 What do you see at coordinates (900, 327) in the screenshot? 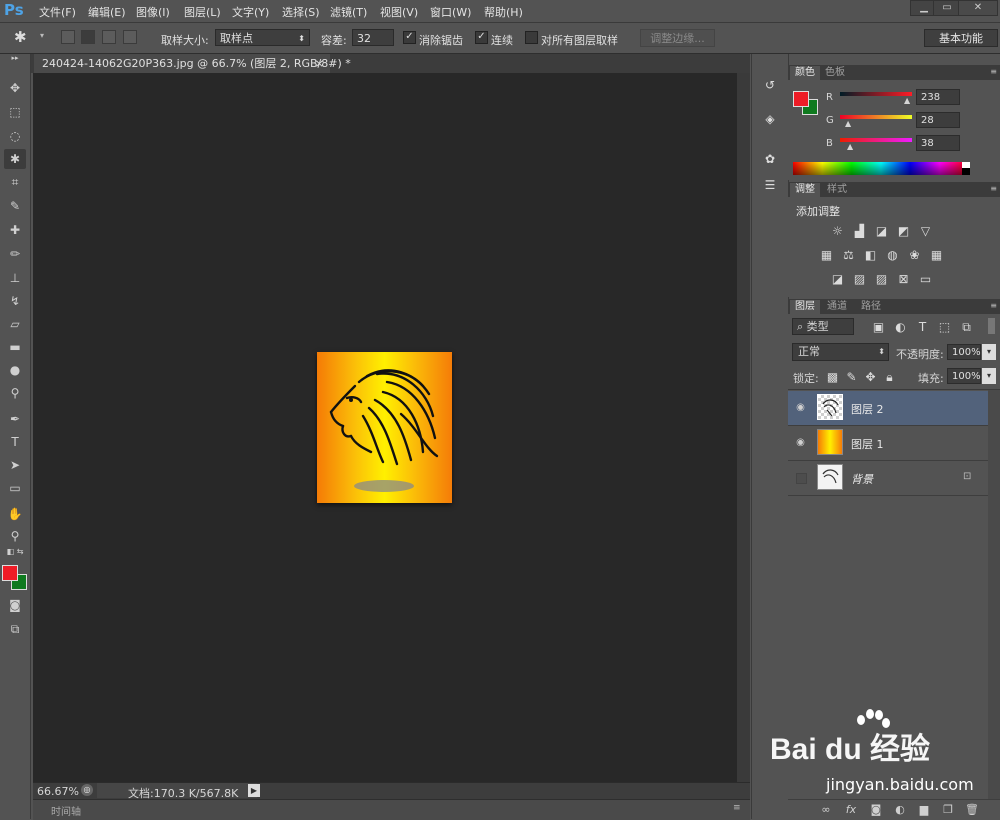
I see `filter-adjustment-icon: ◐` at bounding box center [900, 327].